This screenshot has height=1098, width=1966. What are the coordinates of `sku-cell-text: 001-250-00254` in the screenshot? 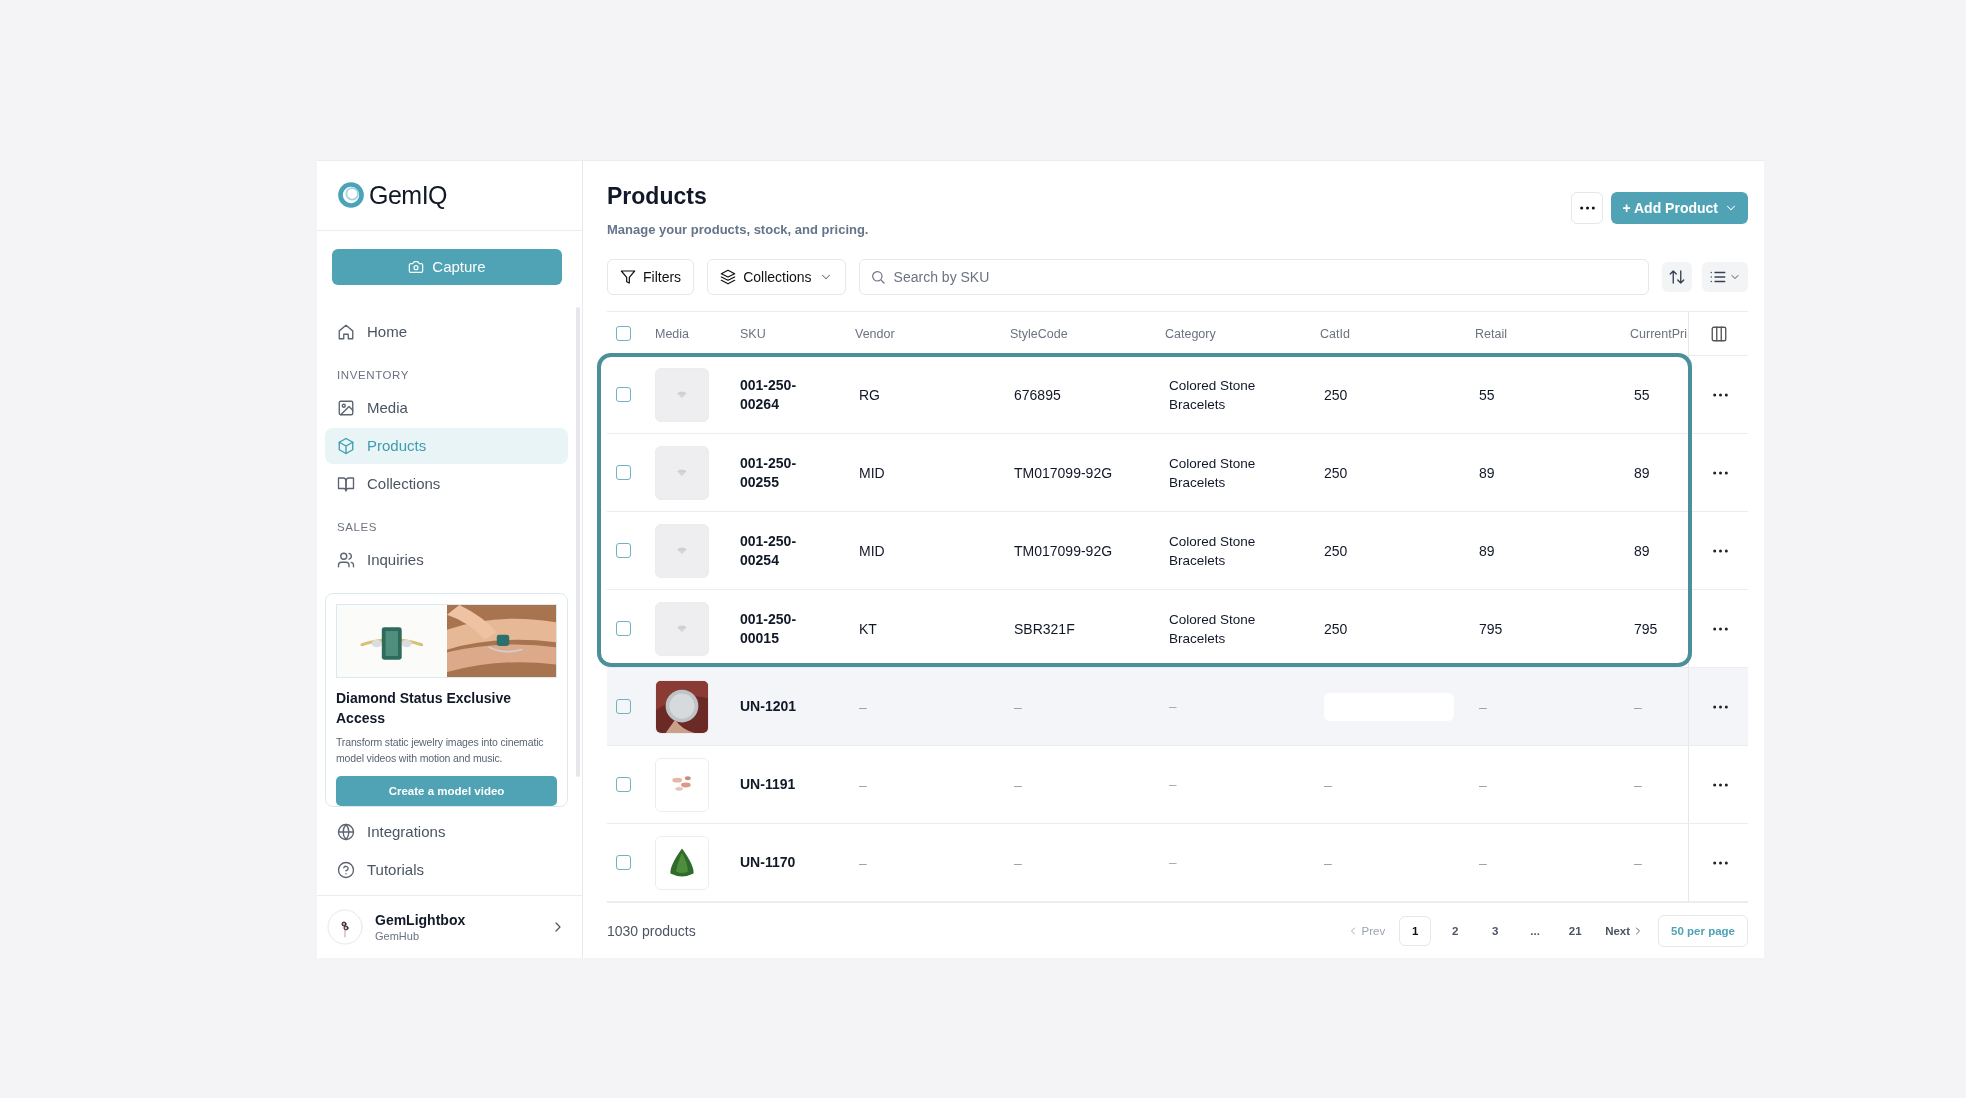 It's located at (769, 550).